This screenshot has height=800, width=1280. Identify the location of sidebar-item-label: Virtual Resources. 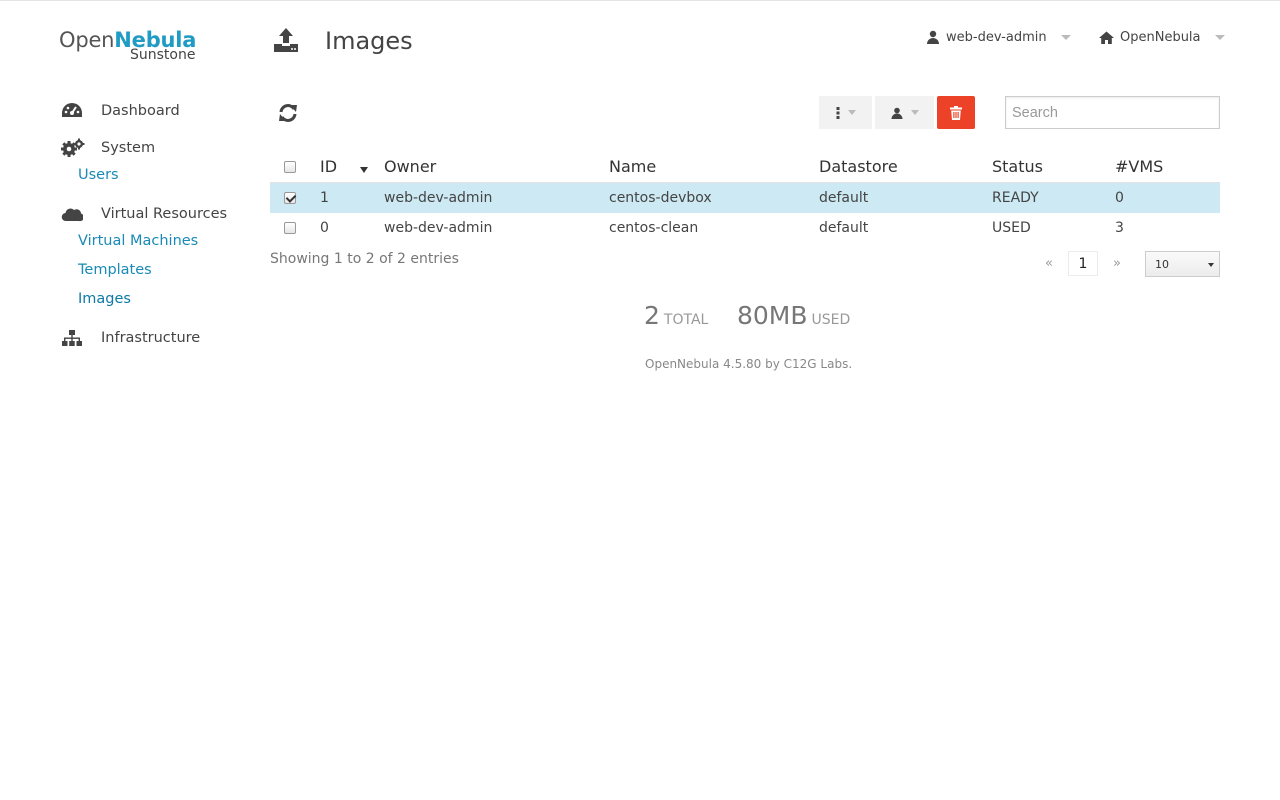
(164, 214).